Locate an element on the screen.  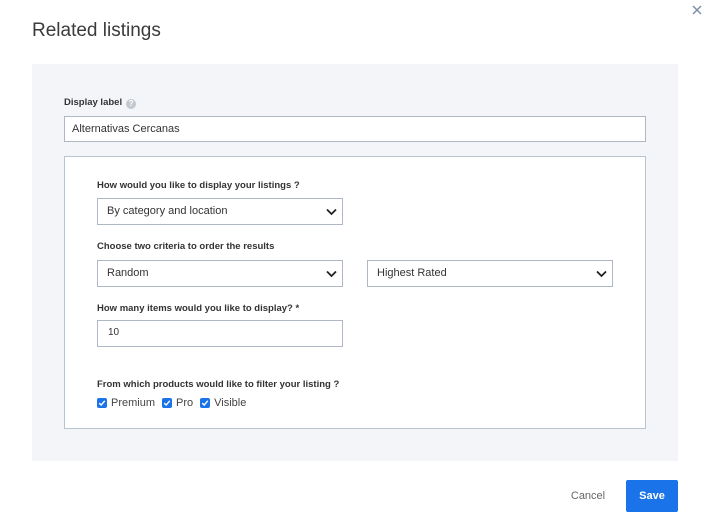
items-count-input: 10 is located at coordinates (220, 333).